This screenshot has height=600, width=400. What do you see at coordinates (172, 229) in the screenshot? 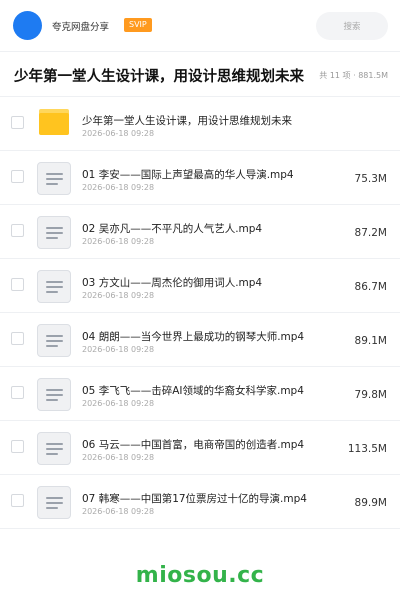
I see `file-name: 02 吴亦凡——不平凡的人气艺人.mp4` at bounding box center [172, 229].